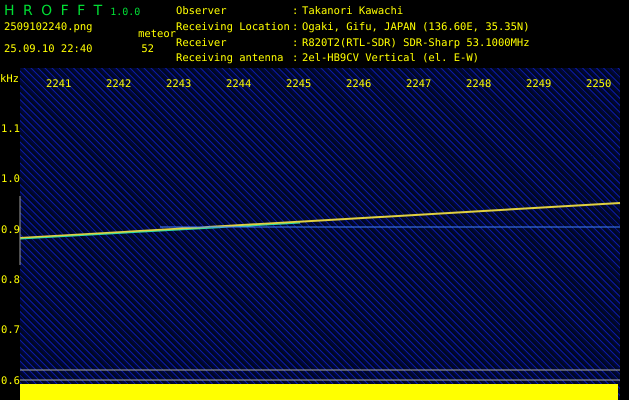 The height and width of the screenshot is (400, 629). I want to click on info-value: Takanori Kawachi, so click(353, 12).